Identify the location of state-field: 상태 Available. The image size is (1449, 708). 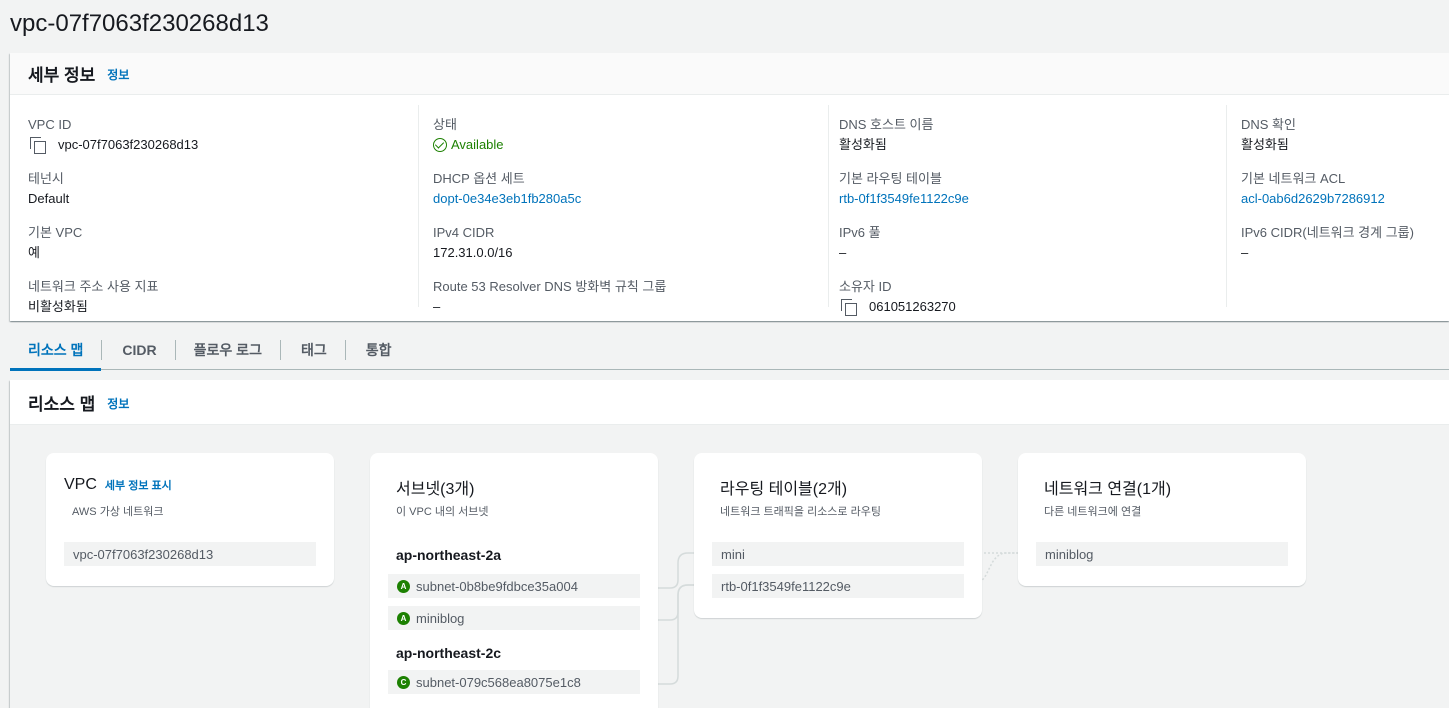
(468, 135).